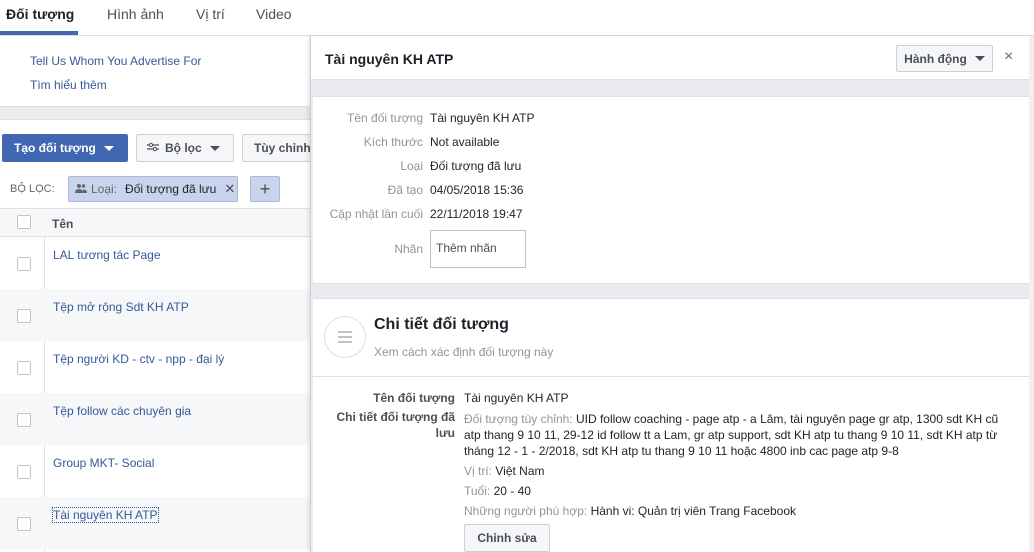 The image size is (1034, 552). Describe the element at coordinates (155, 223) in the screenshot. I see `table-header: Tên` at that location.